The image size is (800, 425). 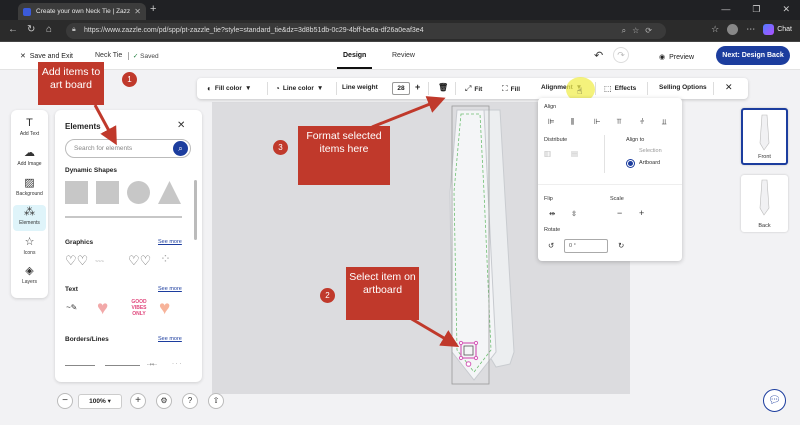 I want to click on selling-options-button: Selling Options, so click(x=683, y=87).